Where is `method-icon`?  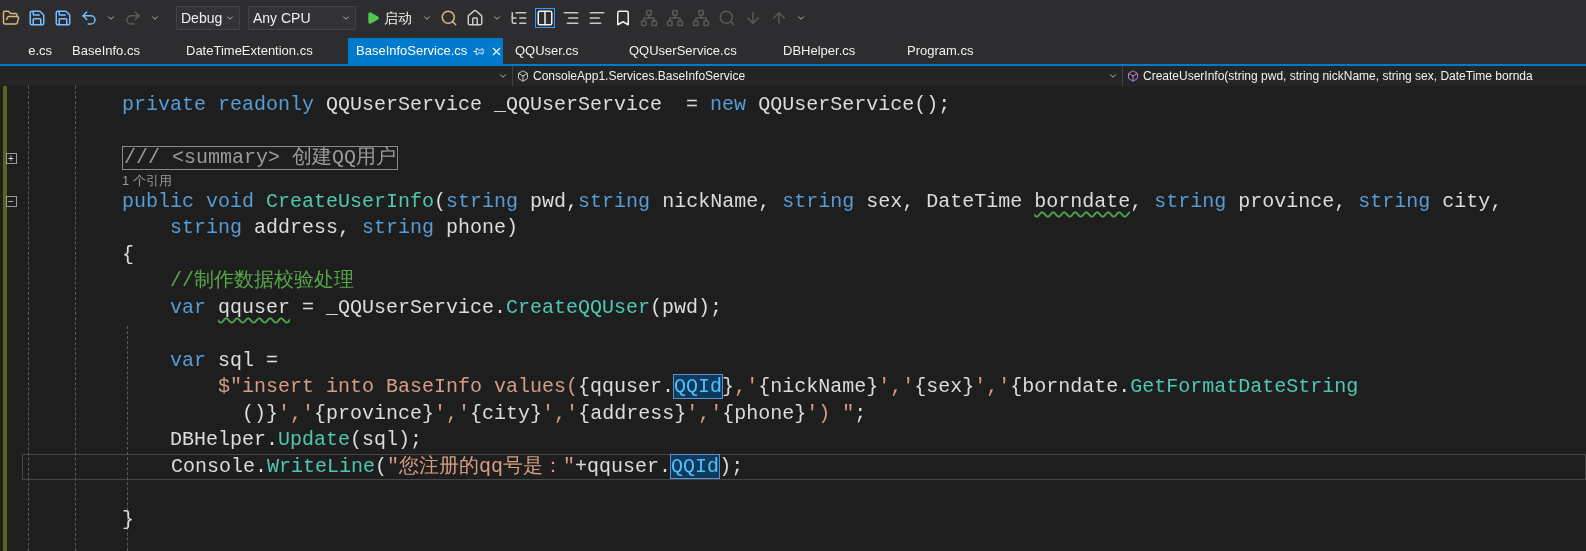 method-icon is located at coordinates (1133, 76).